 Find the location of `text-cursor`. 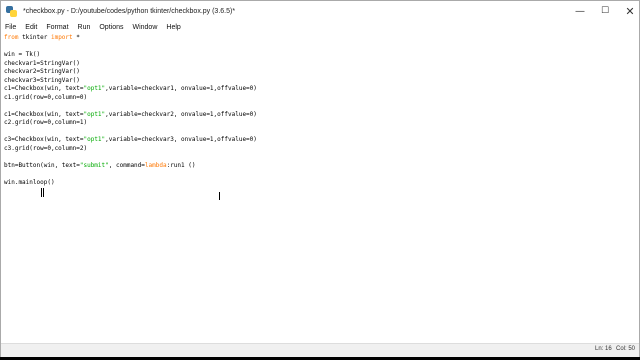

text-cursor is located at coordinates (219, 196).